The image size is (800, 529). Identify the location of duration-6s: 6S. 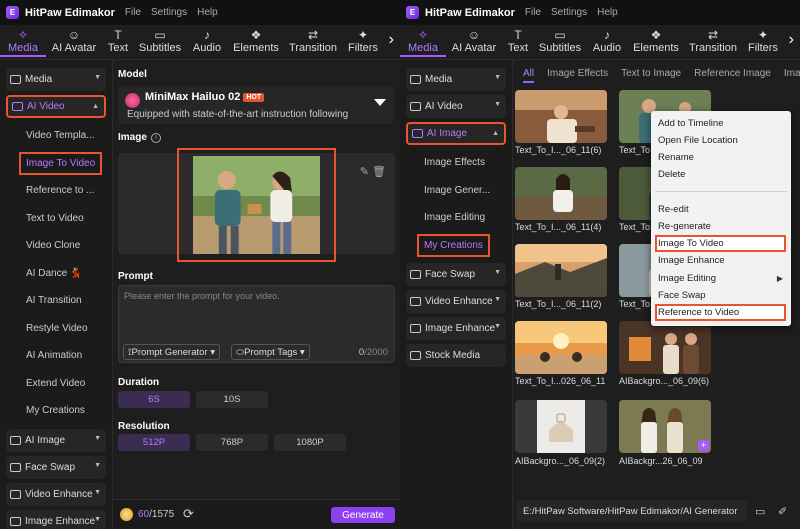
(154, 399).